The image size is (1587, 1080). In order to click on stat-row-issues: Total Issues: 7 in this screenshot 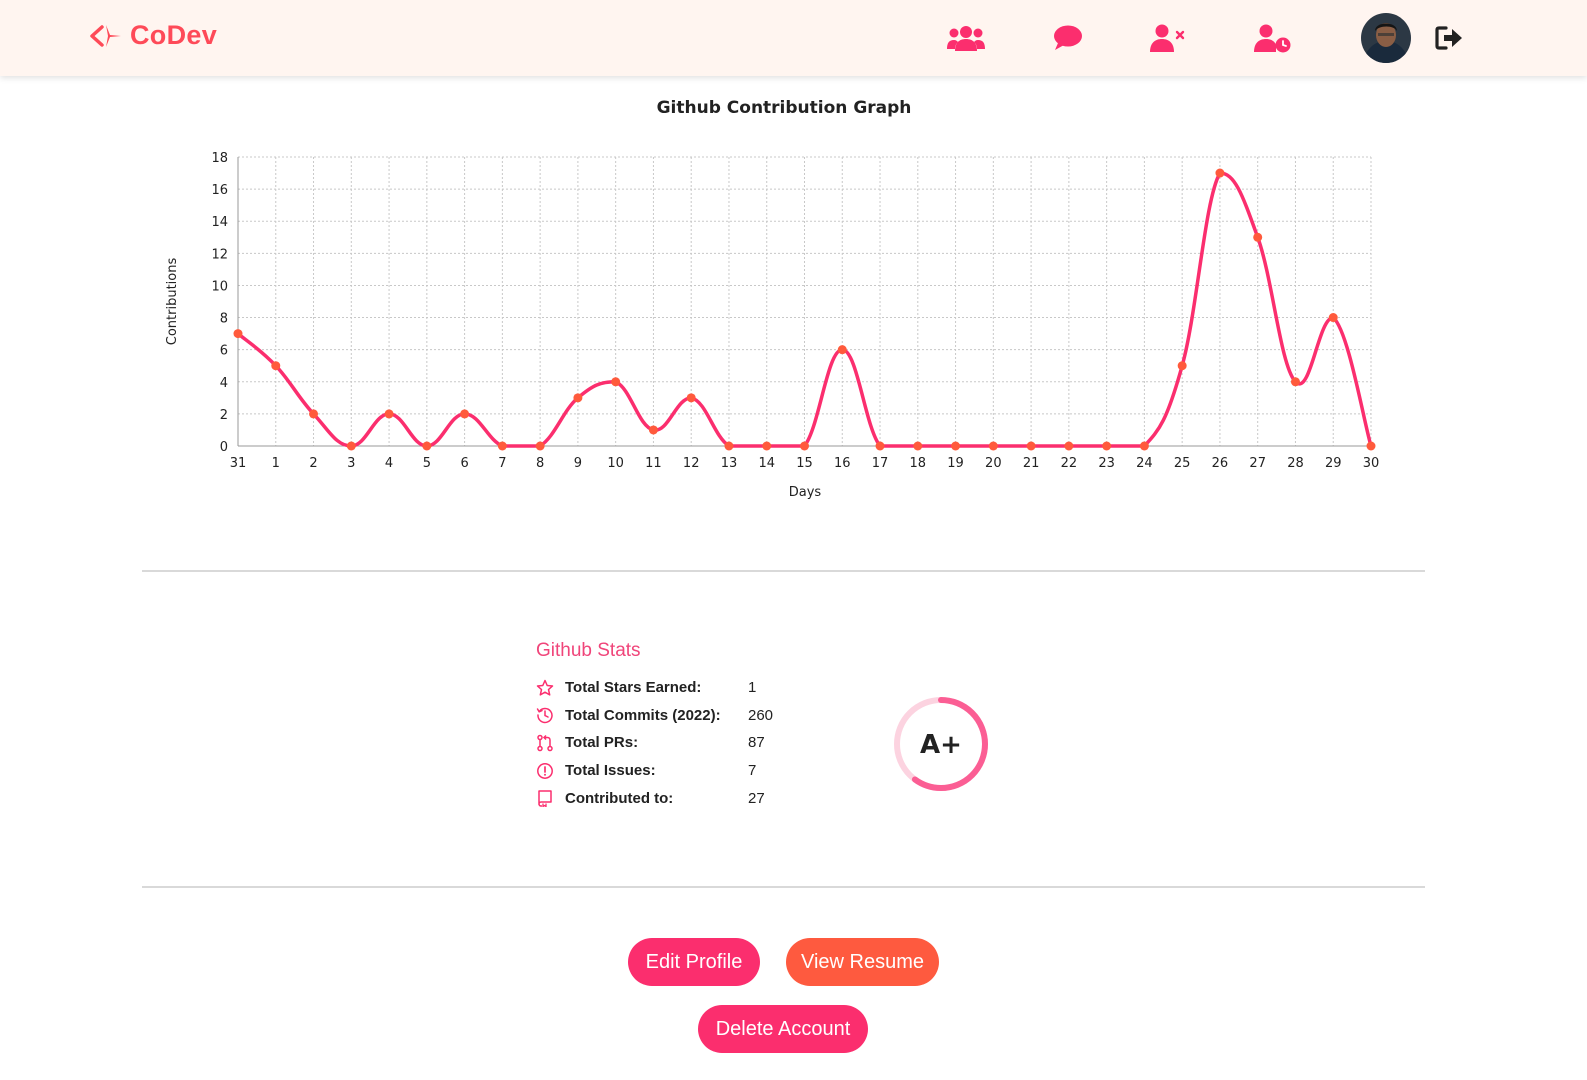, I will do `click(686, 771)`.